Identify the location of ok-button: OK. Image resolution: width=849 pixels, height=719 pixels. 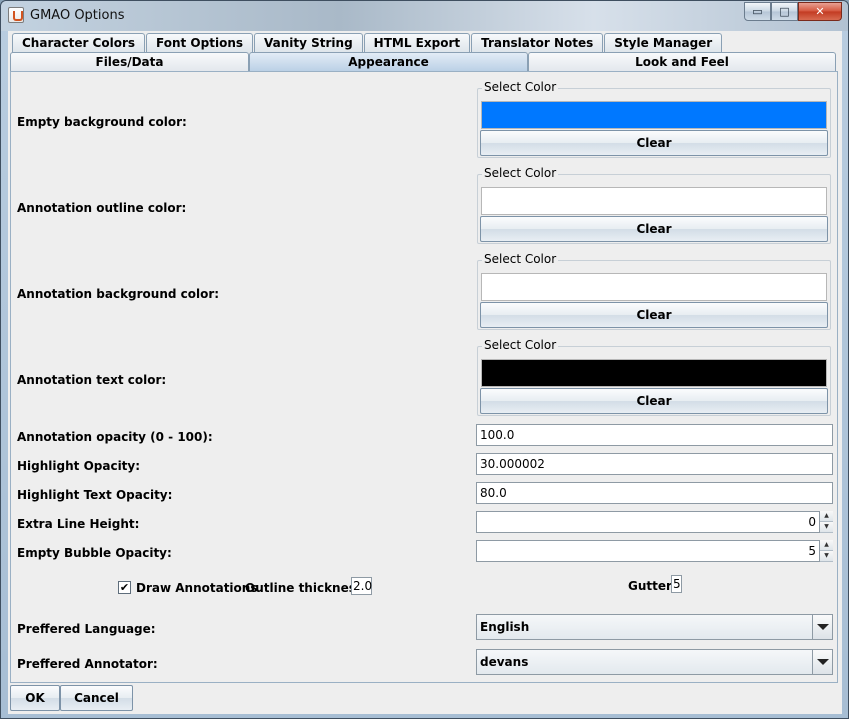
(35, 698).